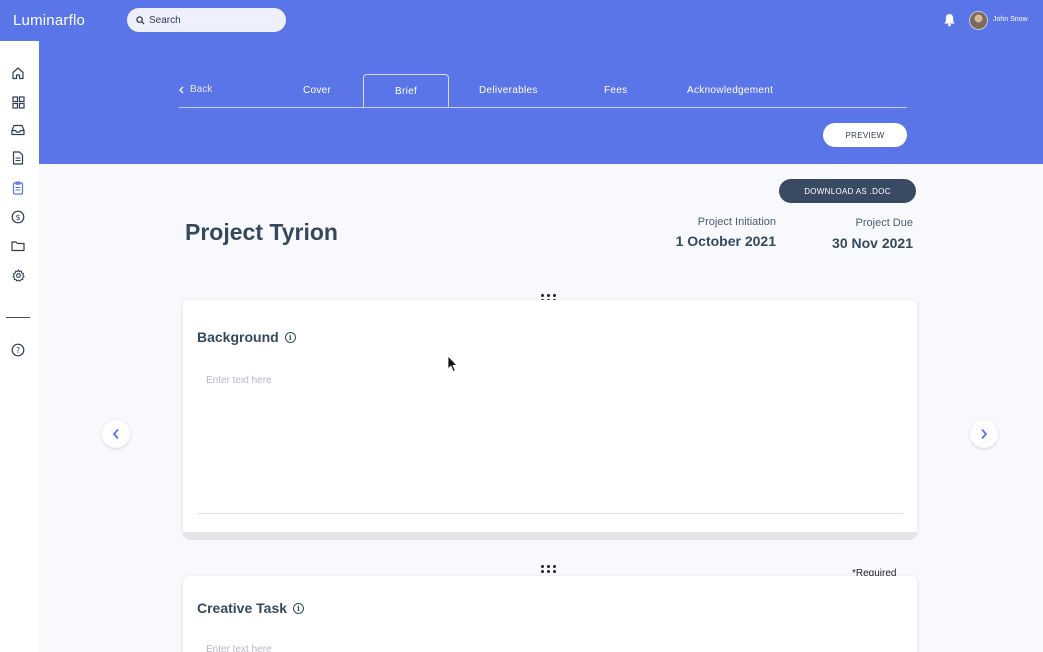 The image size is (1043, 652). What do you see at coordinates (1010, 19) in the screenshot?
I see `user-name: John Snow` at bounding box center [1010, 19].